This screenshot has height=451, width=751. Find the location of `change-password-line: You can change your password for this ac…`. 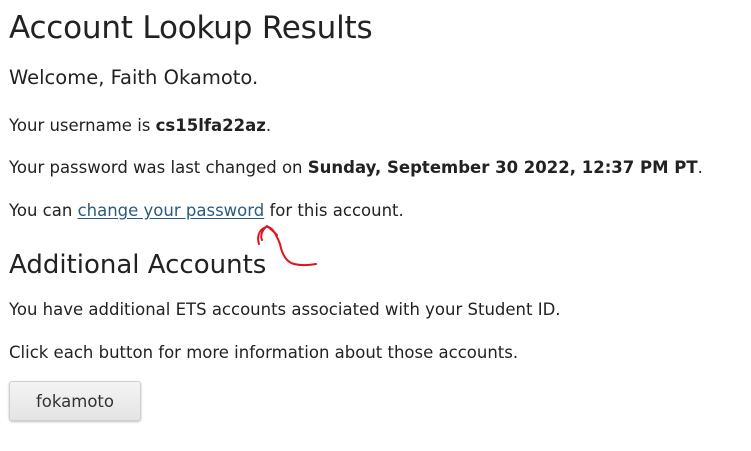

change-password-line: You can change your password for this ac… is located at coordinates (206, 210).